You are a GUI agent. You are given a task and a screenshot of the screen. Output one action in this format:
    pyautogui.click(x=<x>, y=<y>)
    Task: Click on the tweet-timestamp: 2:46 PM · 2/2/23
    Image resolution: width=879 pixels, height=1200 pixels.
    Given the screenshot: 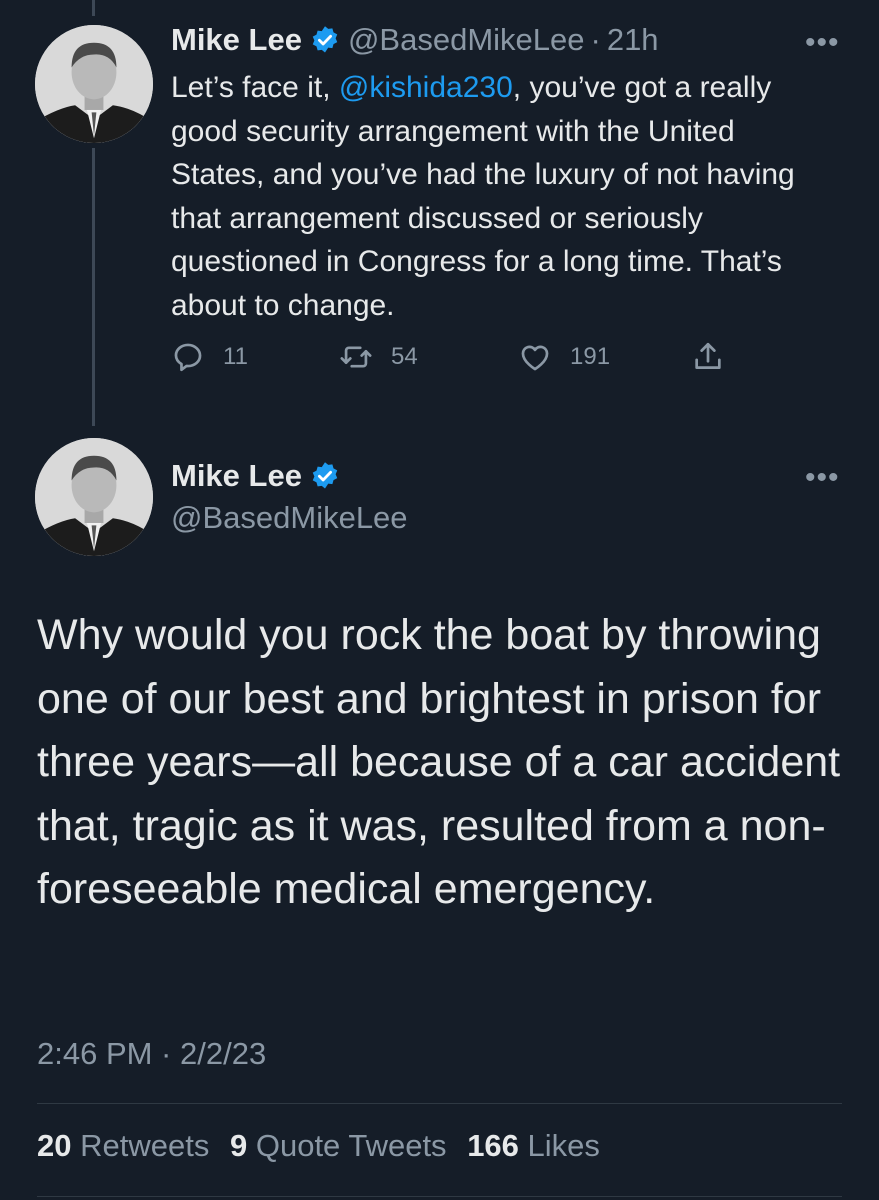 What is the action you would take?
    pyautogui.click(x=151, y=1054)
    